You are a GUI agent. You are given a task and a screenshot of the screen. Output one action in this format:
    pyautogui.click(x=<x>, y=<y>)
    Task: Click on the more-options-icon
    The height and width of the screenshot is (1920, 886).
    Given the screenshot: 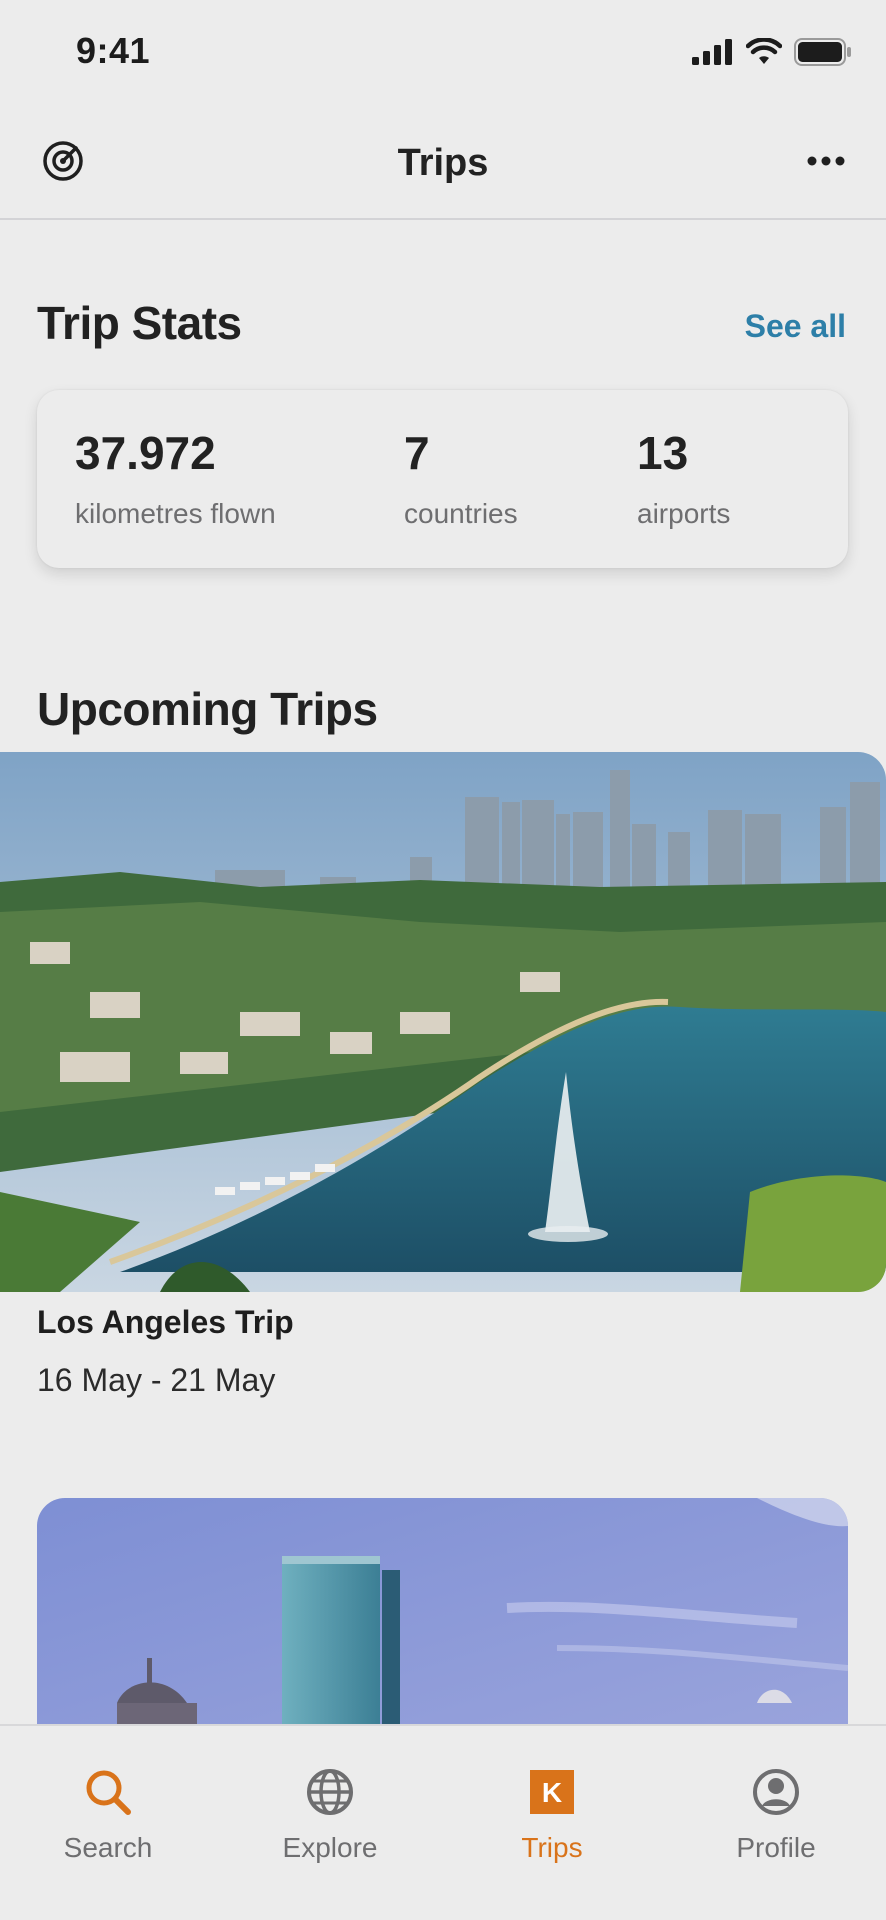 What is the action you would take?
    pyautogui.click(x=826, y=161)
    